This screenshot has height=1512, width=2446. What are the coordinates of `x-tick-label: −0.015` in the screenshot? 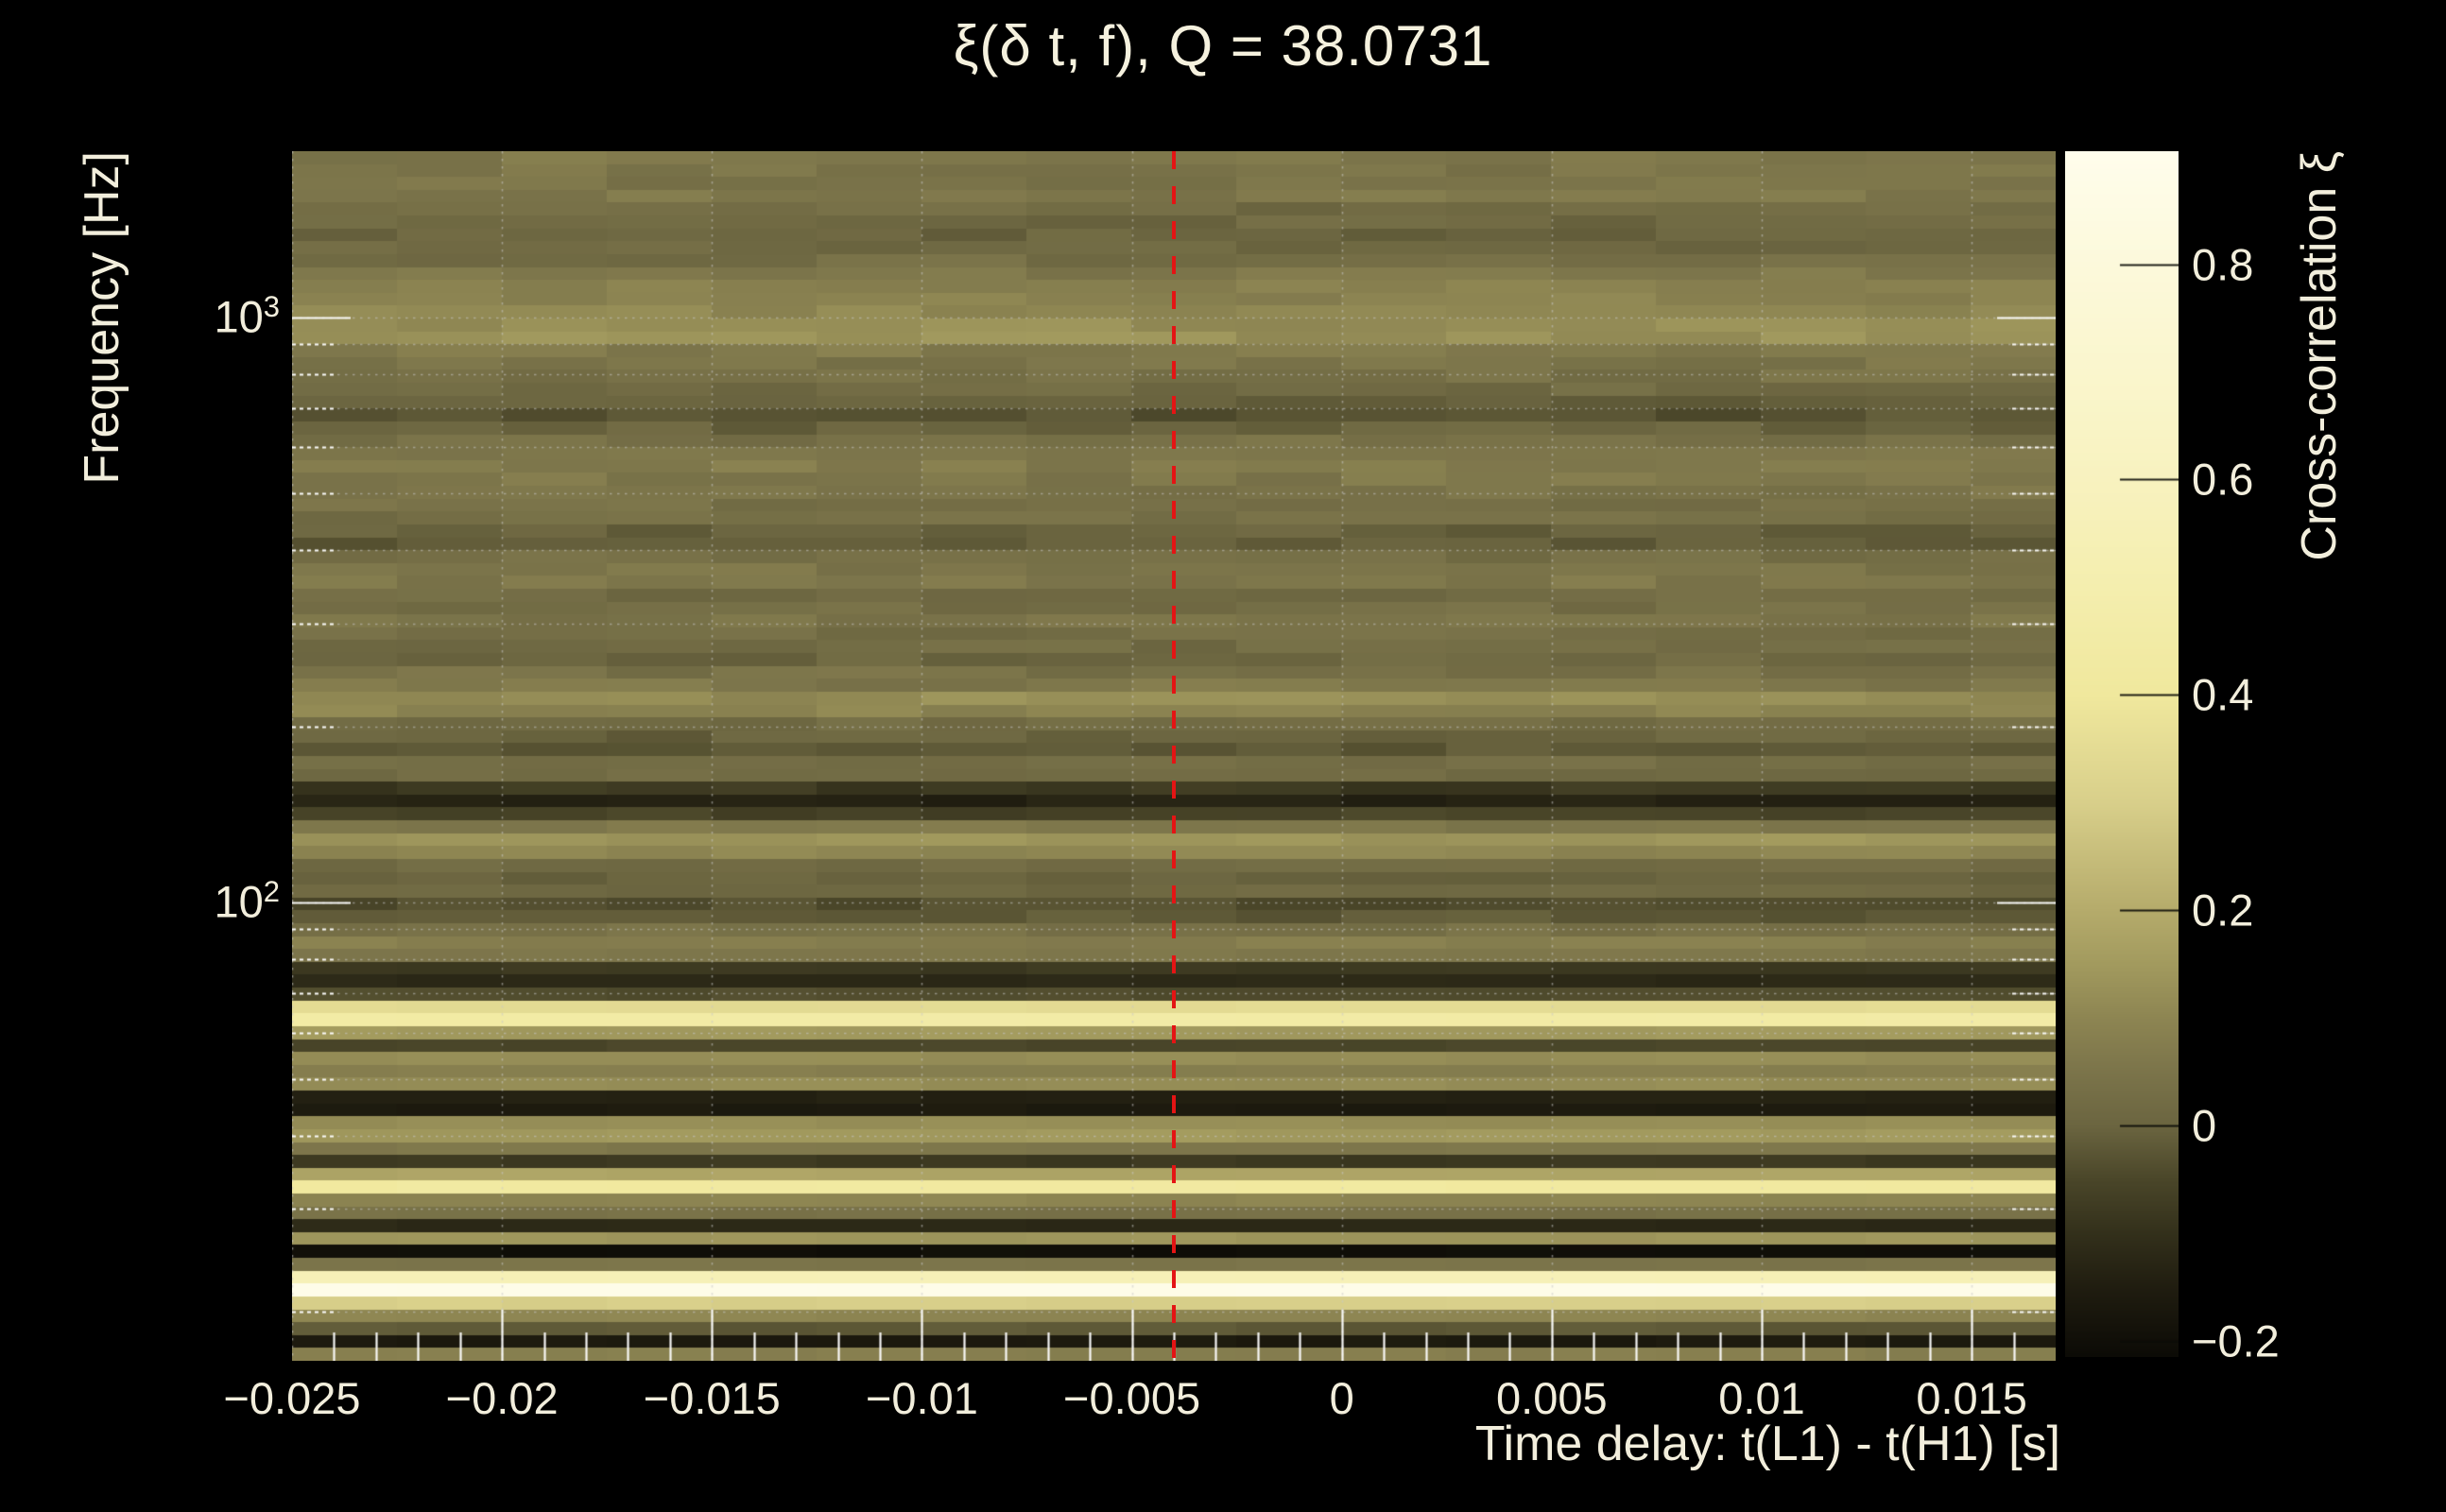 It's located at (712, 1398).